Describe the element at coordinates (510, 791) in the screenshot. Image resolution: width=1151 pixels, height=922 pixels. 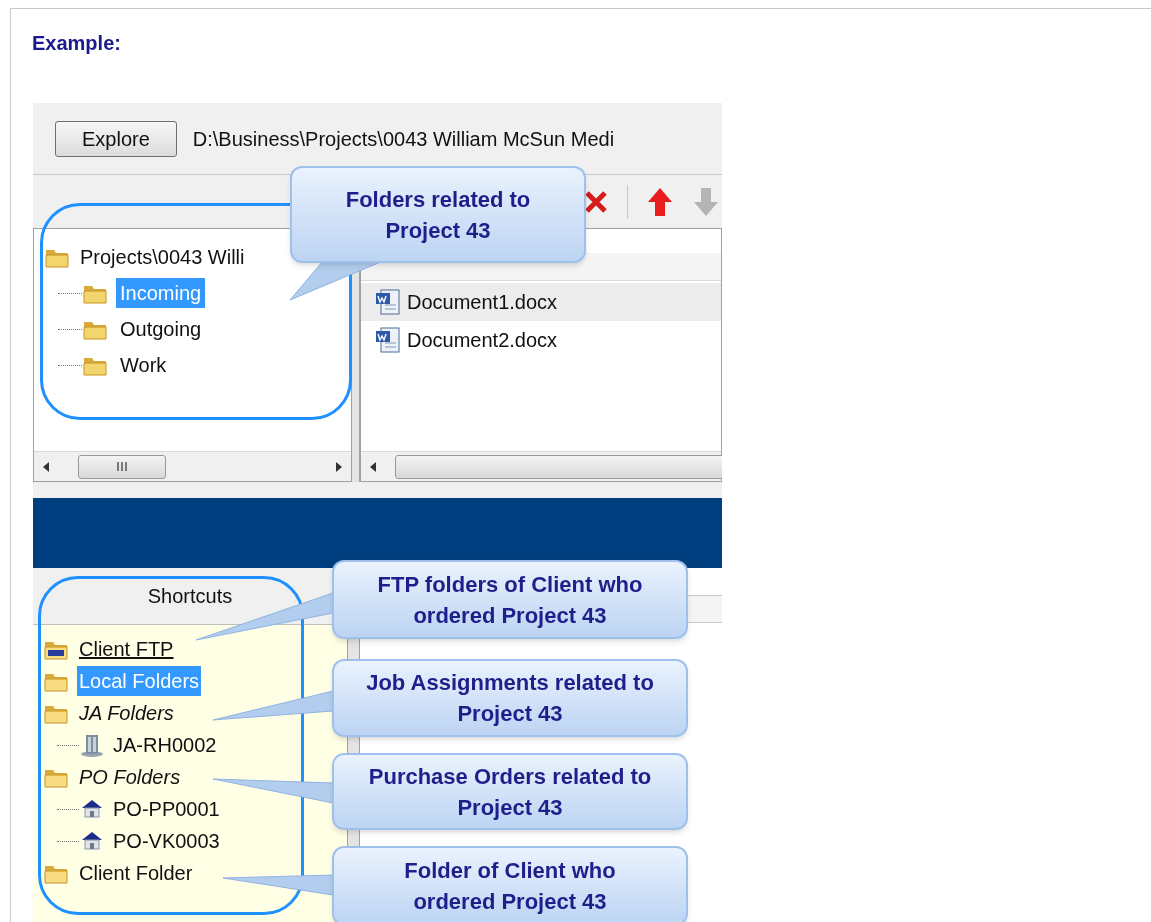
I see `callout-tooltip: Purchase Orders related to Project 43` at that location.